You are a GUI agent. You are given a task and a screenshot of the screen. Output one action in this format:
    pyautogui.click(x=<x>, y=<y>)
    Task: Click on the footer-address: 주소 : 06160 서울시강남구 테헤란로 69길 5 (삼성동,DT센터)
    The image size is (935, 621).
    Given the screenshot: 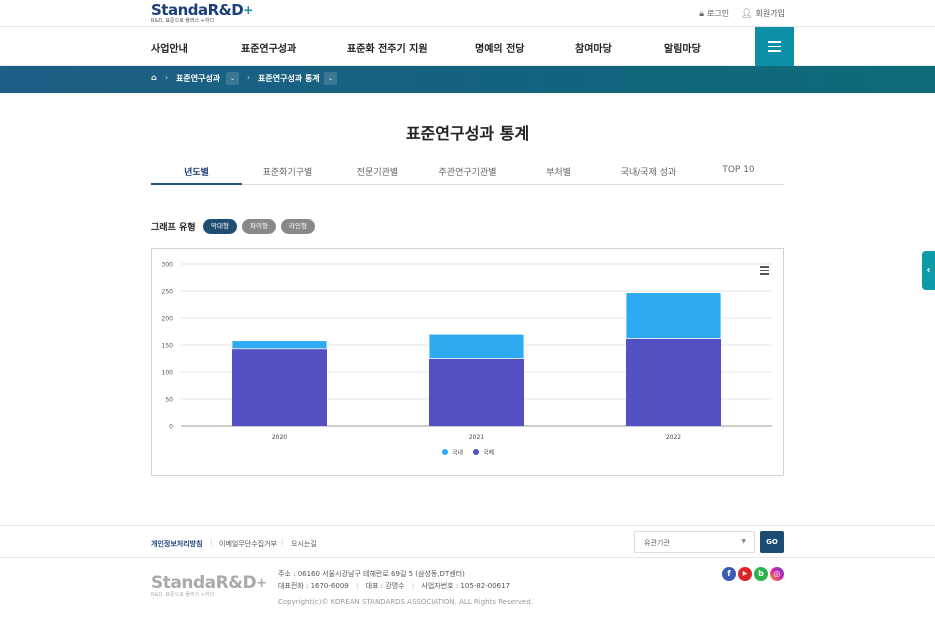 What is the action you would take?
    pyautogui.click(x=371, y=574)
    